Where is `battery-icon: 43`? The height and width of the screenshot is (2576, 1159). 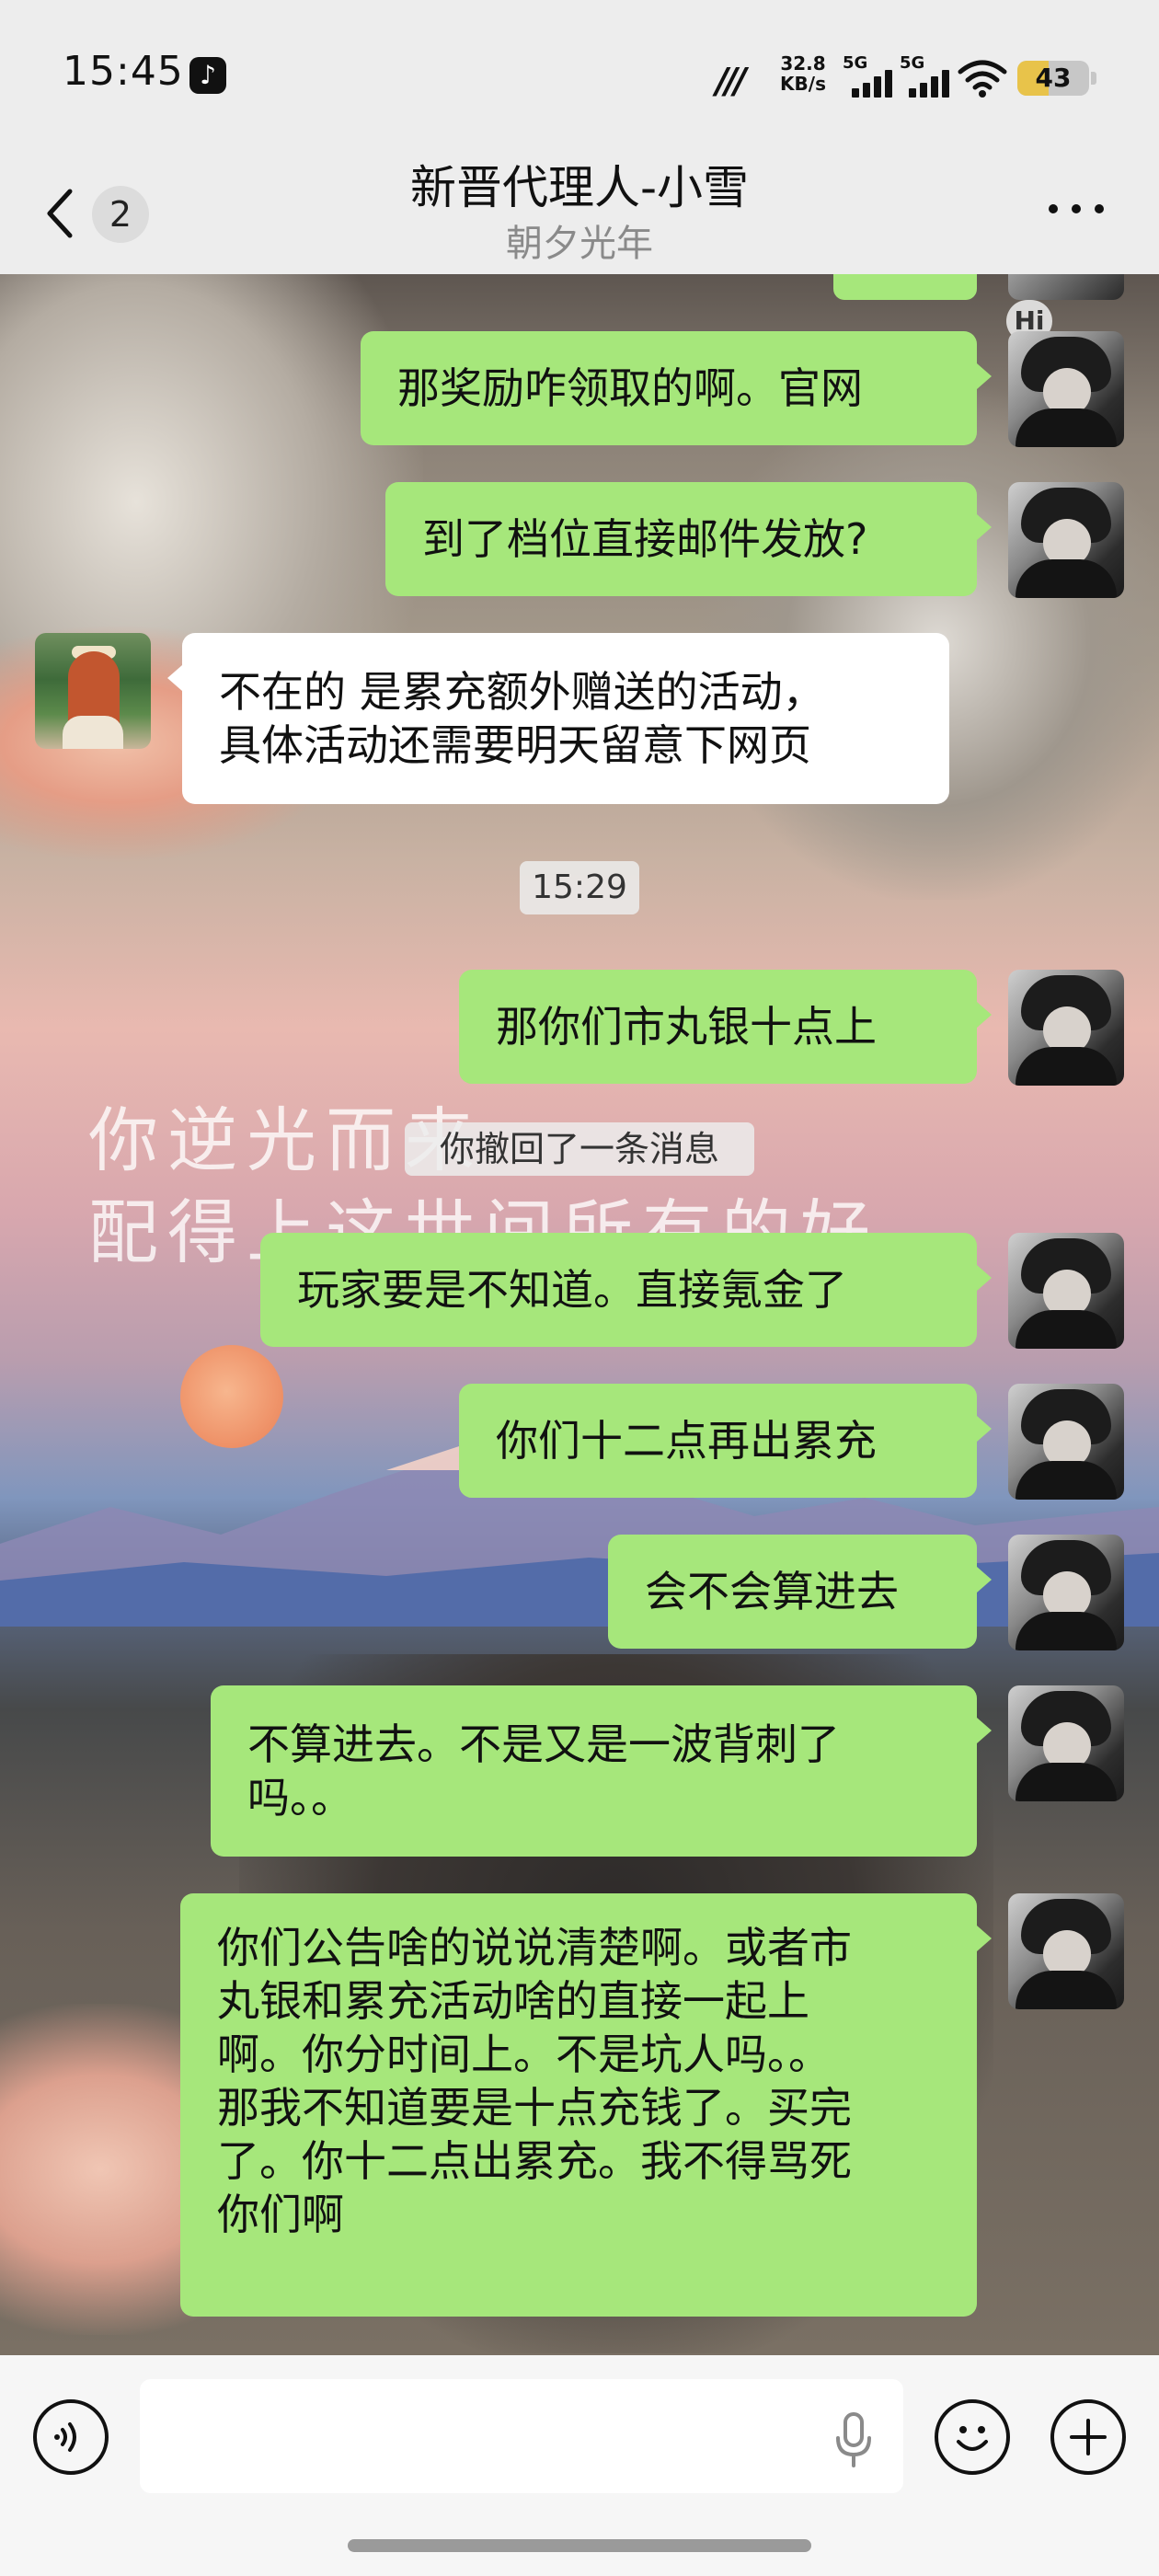
battery-icon: 43 is located at coordinates (1053, 78).